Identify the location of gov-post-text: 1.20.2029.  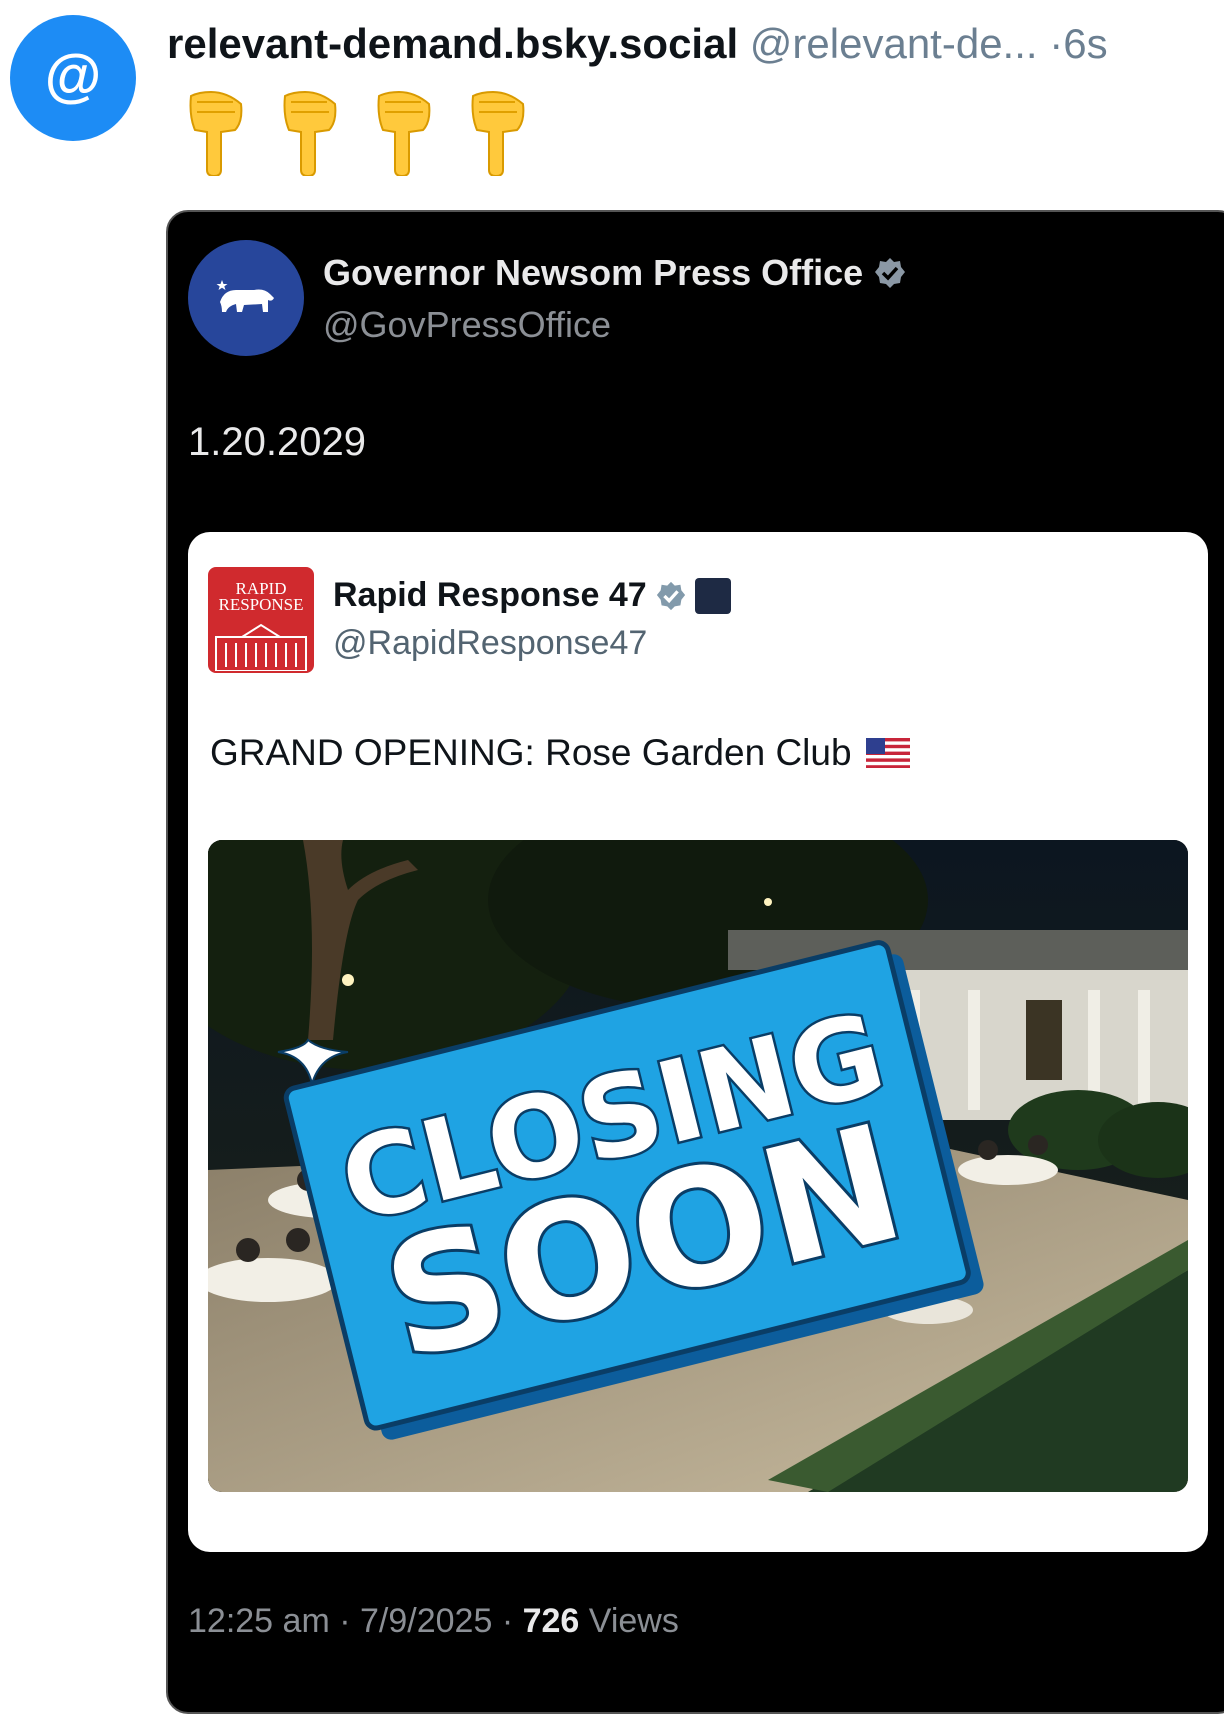
(277, 442).